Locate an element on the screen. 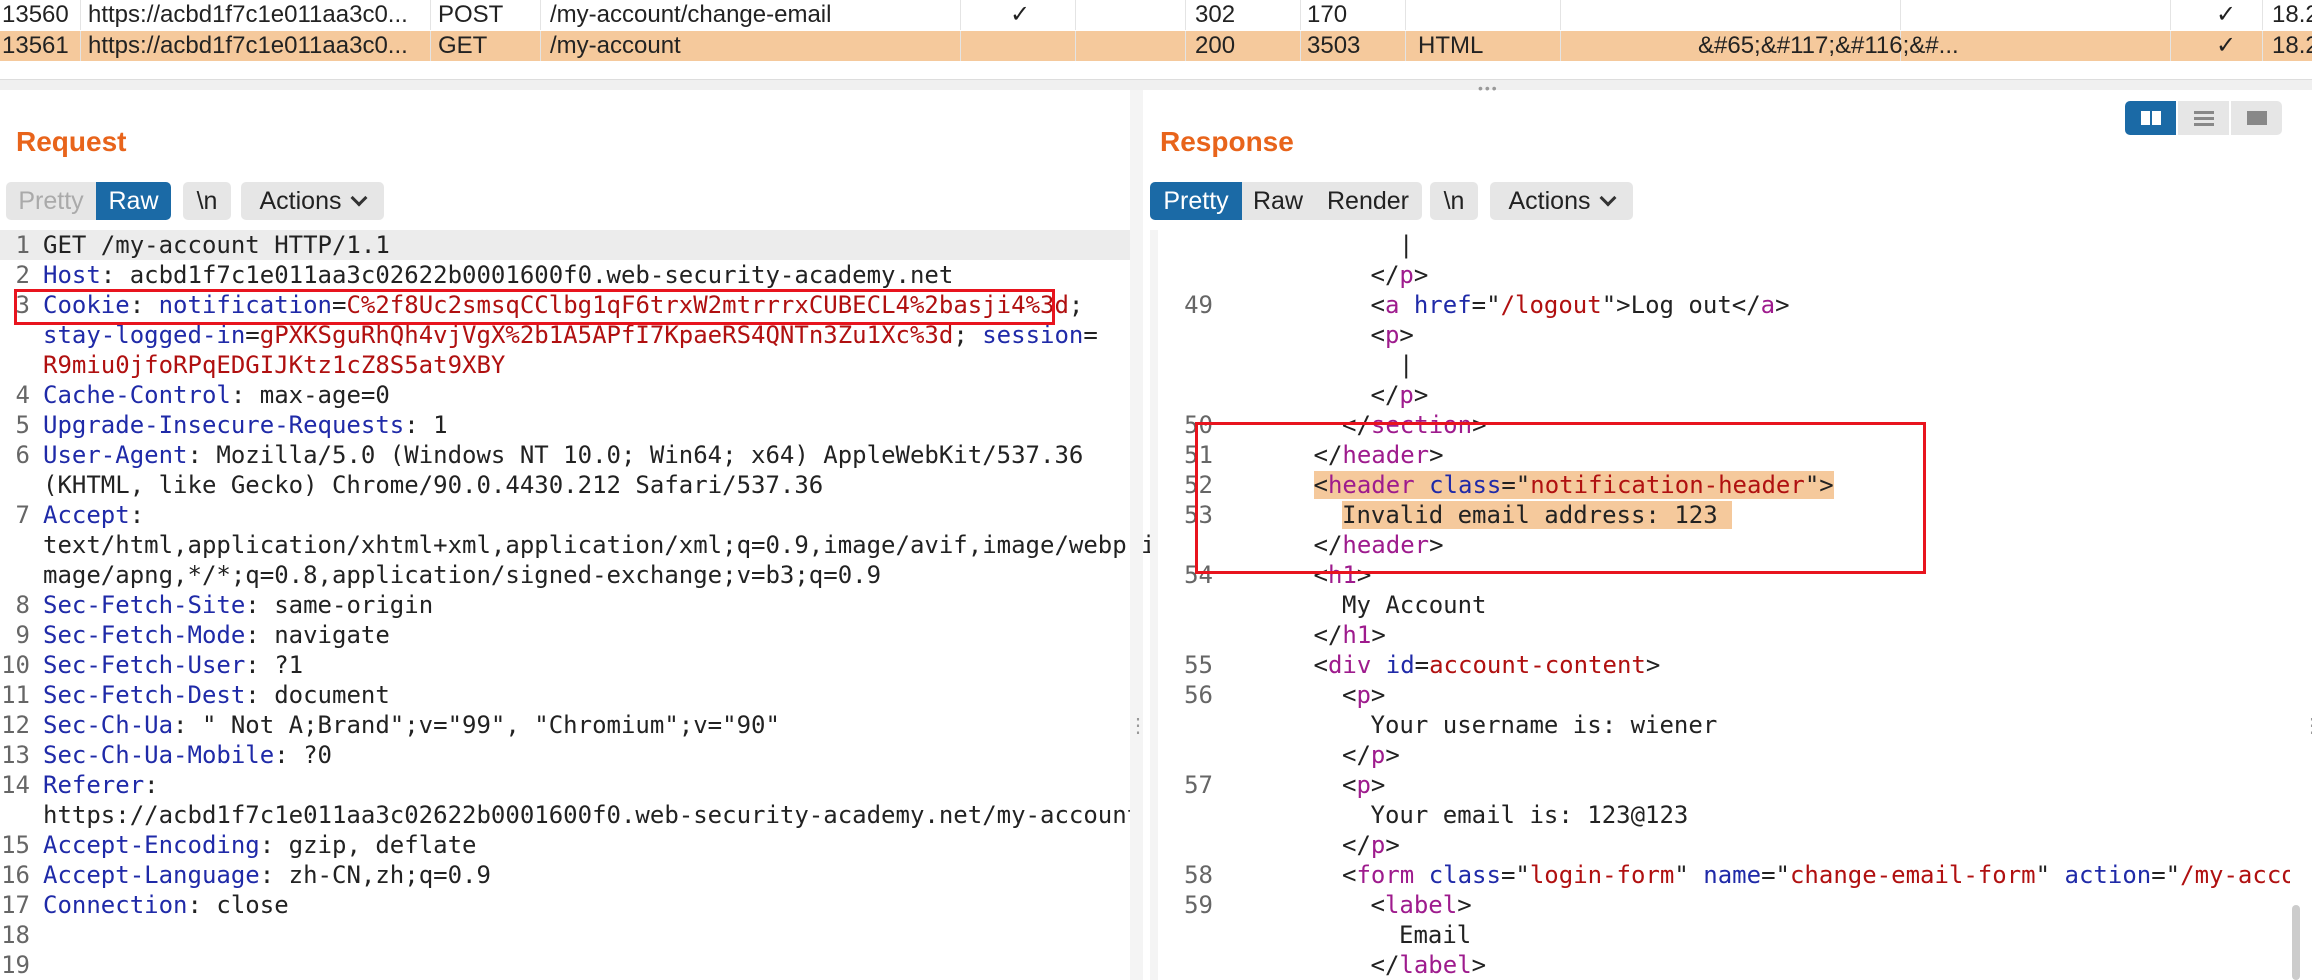 The image size is (2312, 980). code-token: =" is located at coordinates (1515, 875).